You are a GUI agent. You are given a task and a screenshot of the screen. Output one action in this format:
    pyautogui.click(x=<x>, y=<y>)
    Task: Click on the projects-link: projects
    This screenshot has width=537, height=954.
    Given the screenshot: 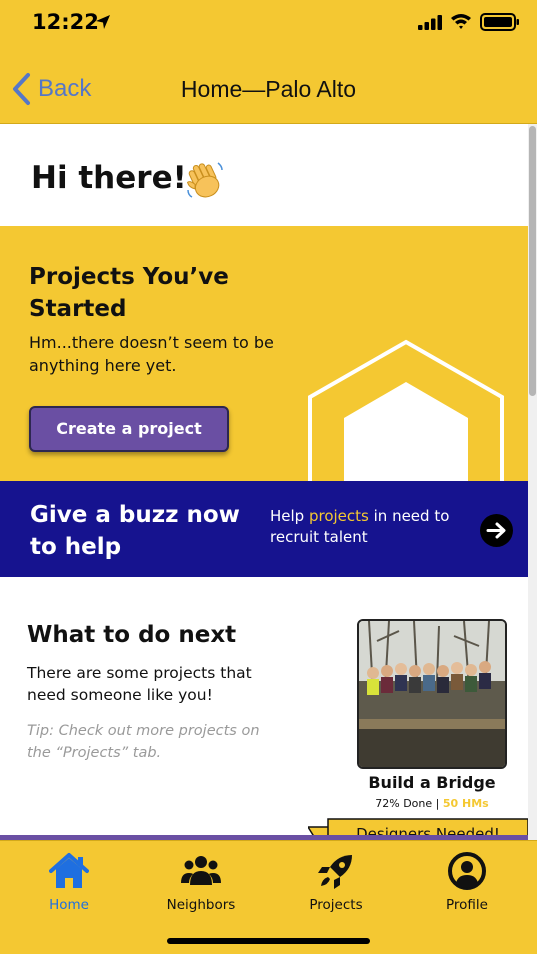 What is the action you would take?
    pyautogui.click(x=339, y=516)
    